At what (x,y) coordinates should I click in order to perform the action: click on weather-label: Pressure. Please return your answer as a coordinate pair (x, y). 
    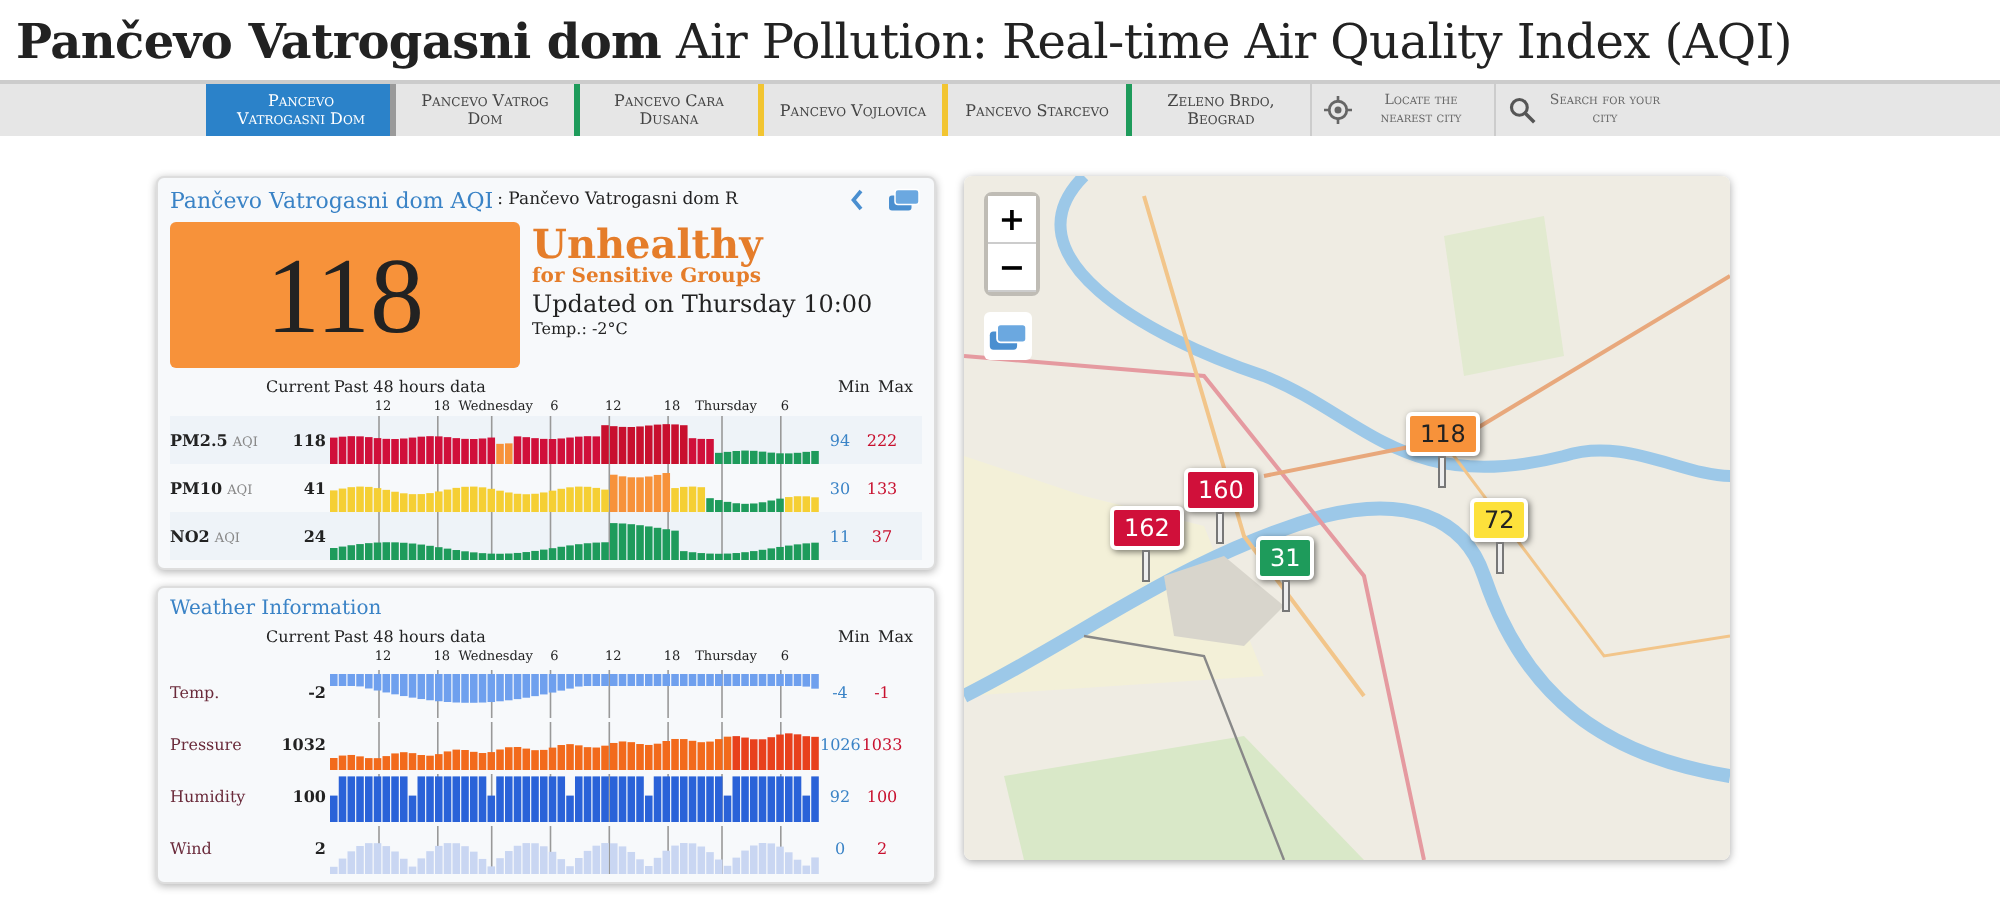
    Looking at the image, I should click on (206, 744).